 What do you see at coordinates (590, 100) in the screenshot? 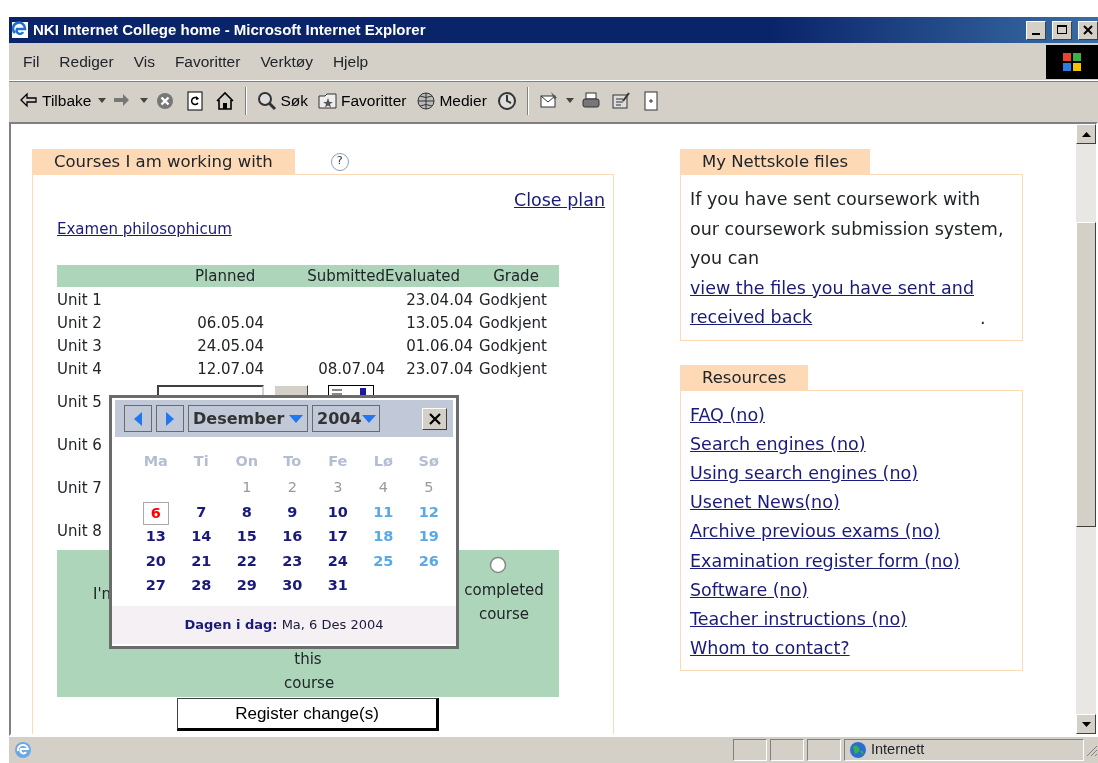
I see `printer-icon` at bounding box center [590, 100].